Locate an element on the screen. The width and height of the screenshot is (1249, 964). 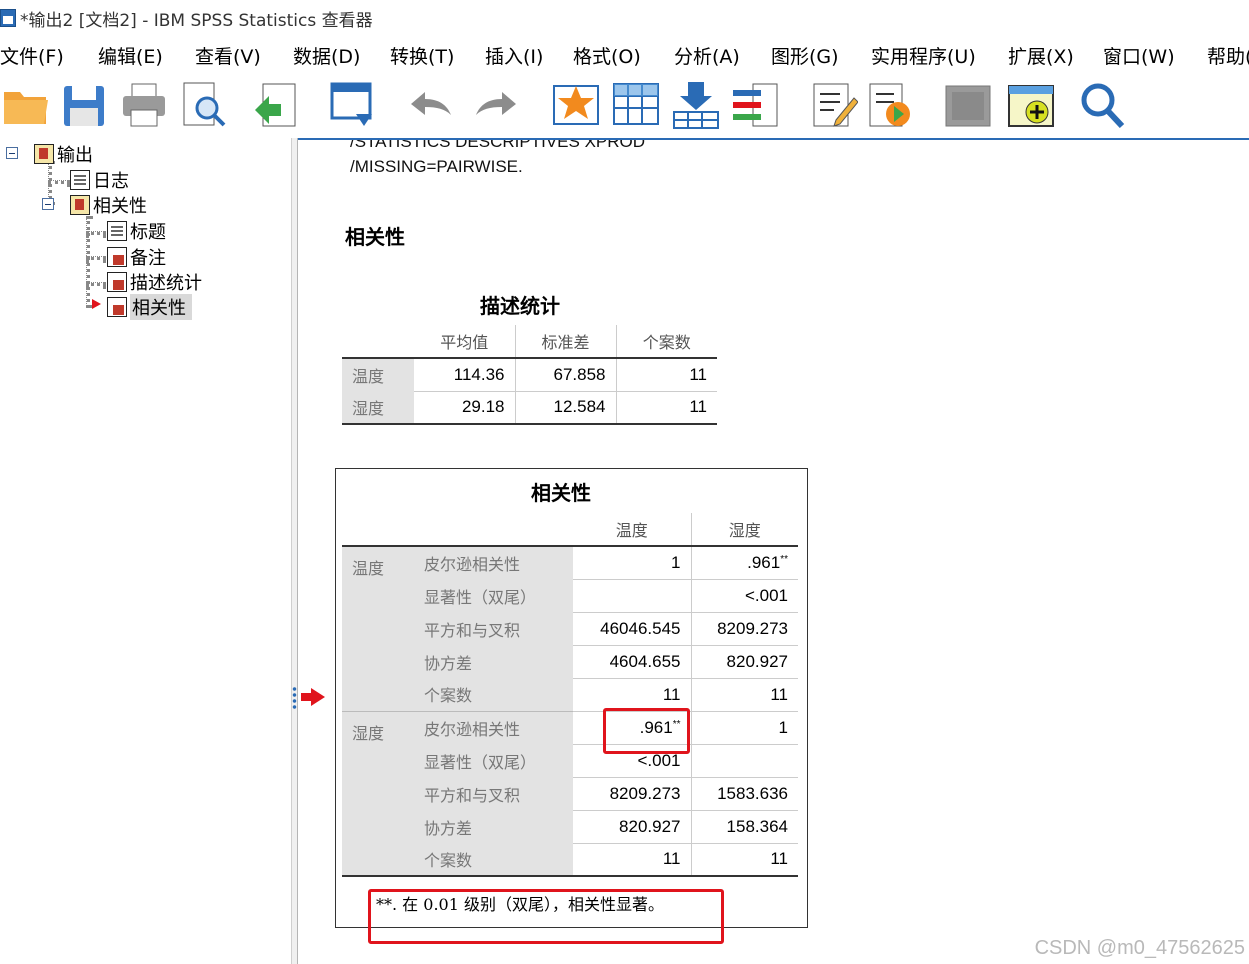
current-item-arrow-icon is located at coordinates (96, 304).